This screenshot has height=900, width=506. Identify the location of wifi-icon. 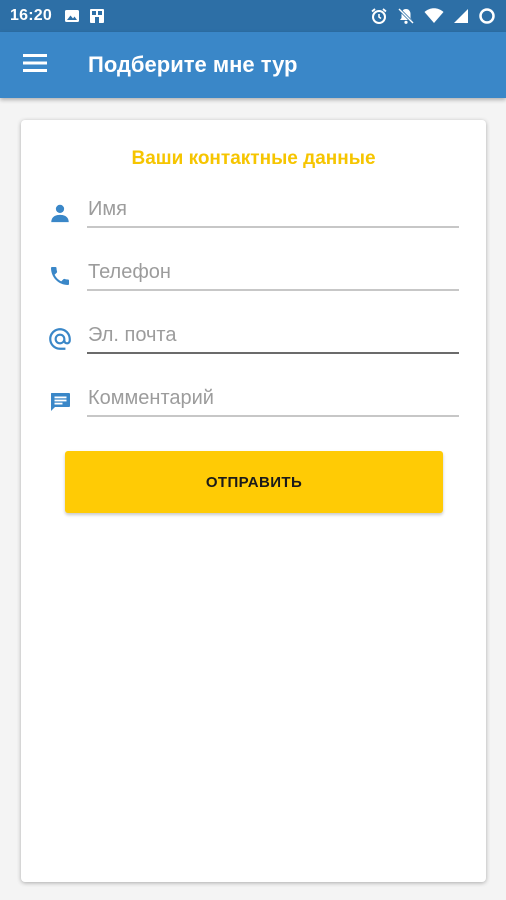
(434, 16).